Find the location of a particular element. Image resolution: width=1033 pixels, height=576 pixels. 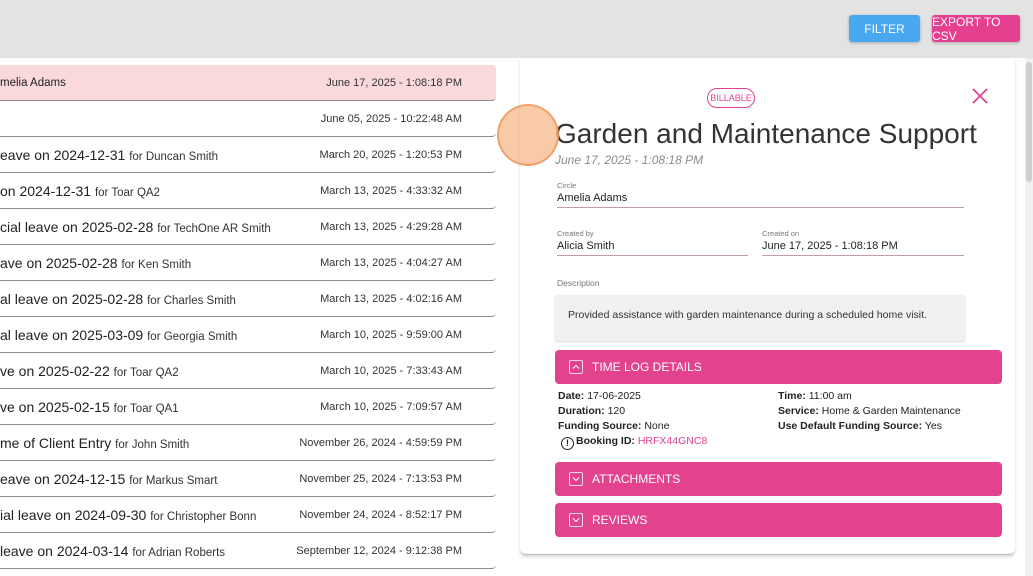

time-log-booking: ! Booking ID: HRFX44GNC8 is located at coordinates (634, 442).